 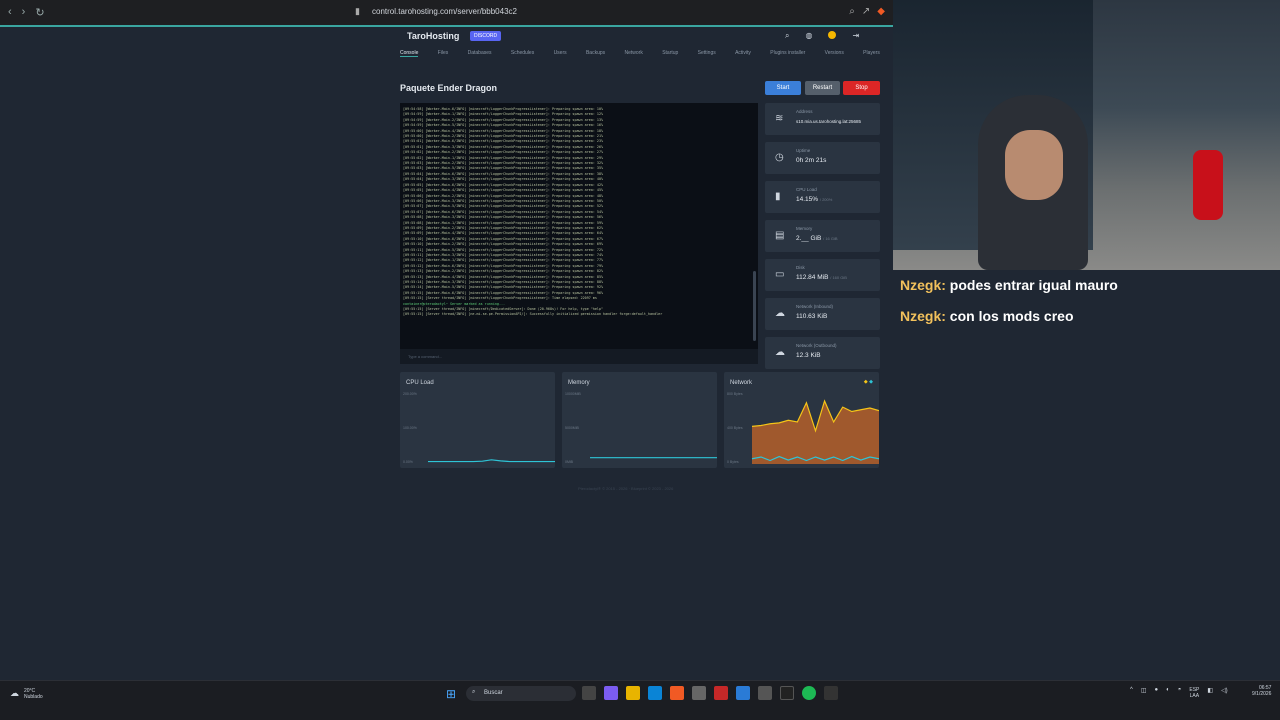 What do you see at coordinates (10, 12) in the screenshot?
I see `back-icon: ‹` at bounding box center [10, 12].